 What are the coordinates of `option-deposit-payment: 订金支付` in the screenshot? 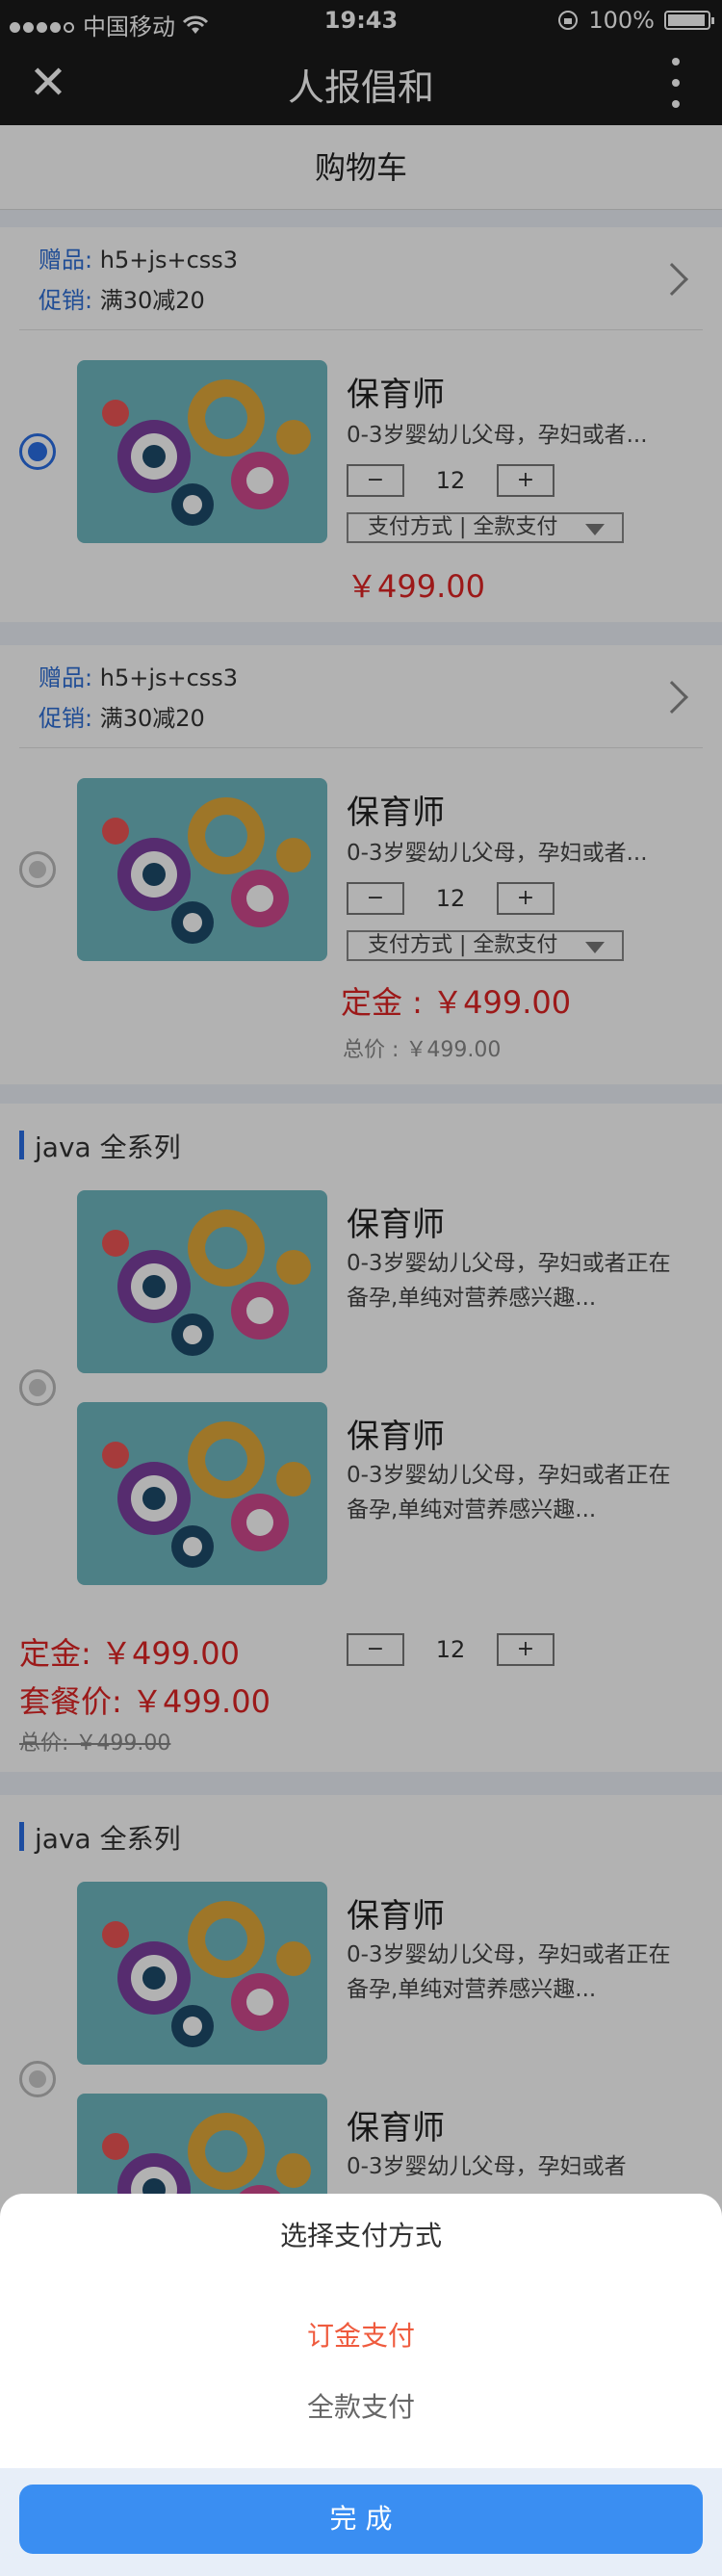 It's located at (361, 2334).